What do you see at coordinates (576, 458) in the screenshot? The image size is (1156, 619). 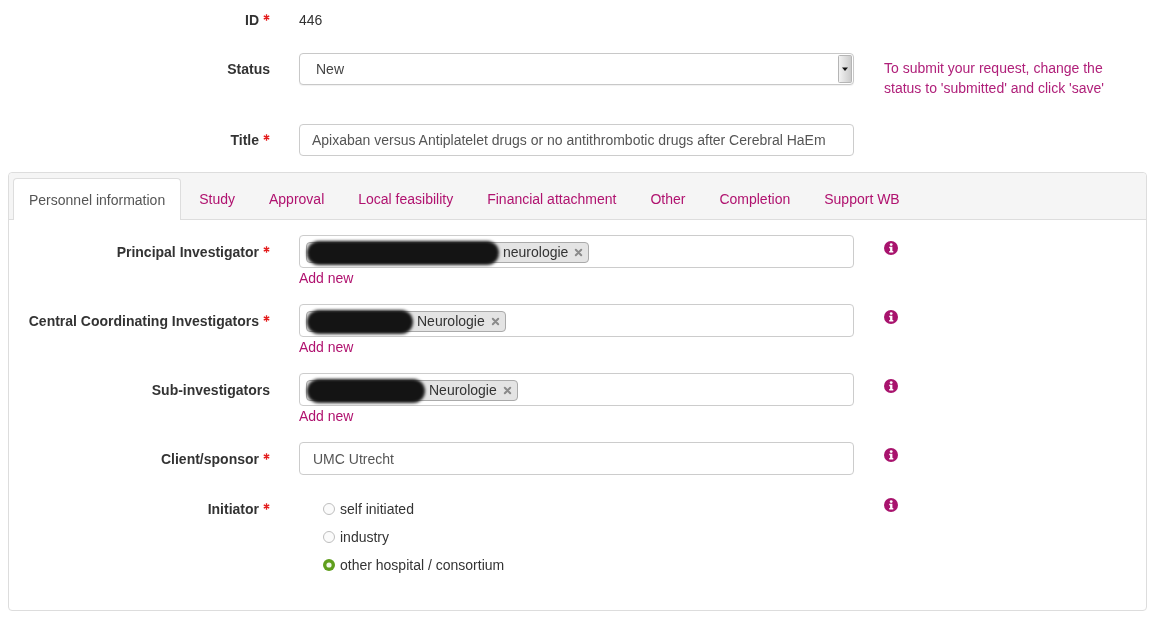 I see `client-sponsor-input: UMC Utrecht` at bounding box center [576, 458].